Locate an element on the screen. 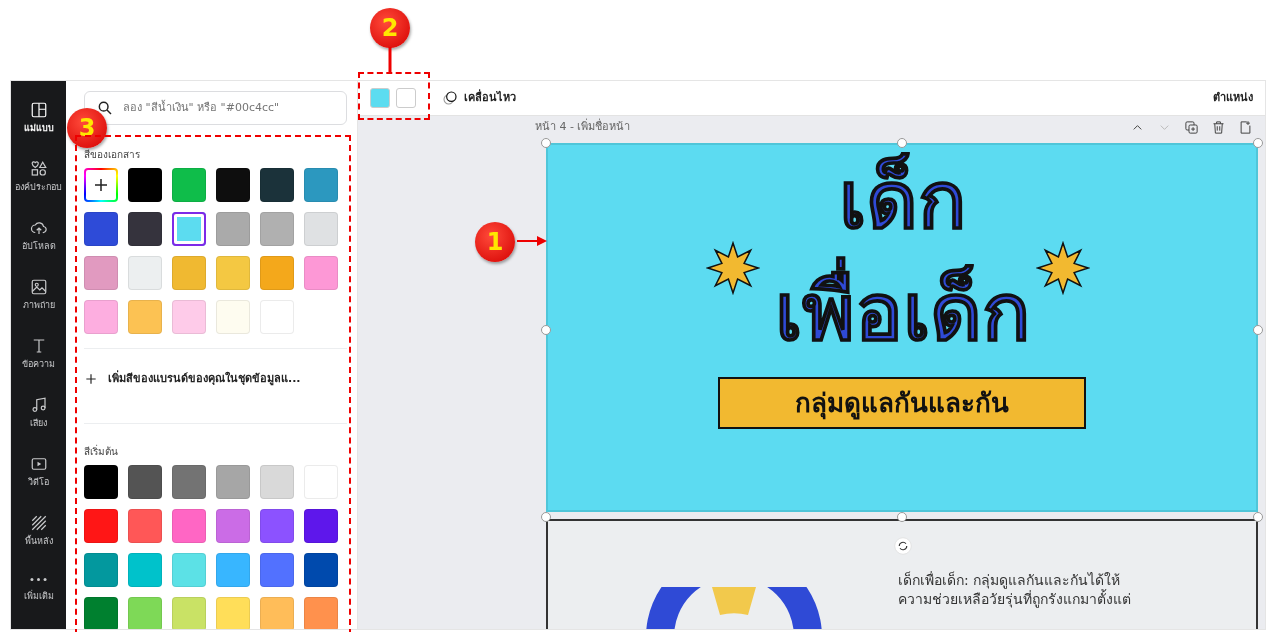 The height and width of the screenshot is (632, 1268). animate-button: เคลื่อนไหว is located at coordinates (490, 98).